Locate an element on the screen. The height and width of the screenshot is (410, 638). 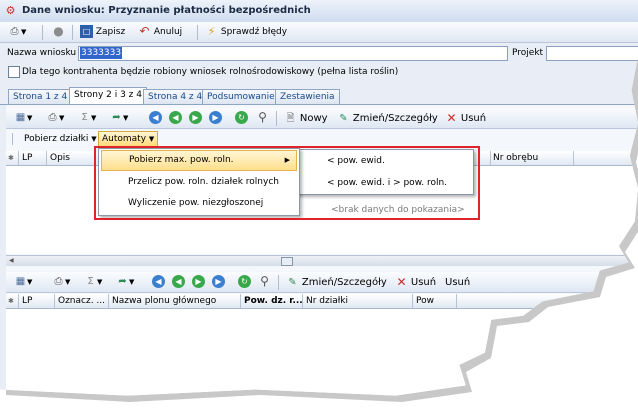
fetch-plots-dropdown: Pobierz działki ▼ is located at coordinates (60, 139).